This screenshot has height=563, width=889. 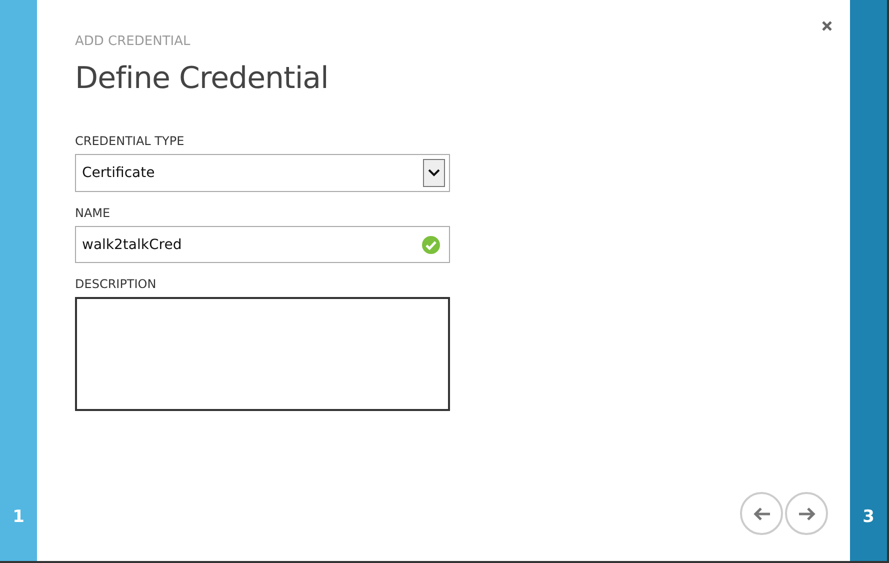 I want to click on close-button, so click(x=827, y=26).